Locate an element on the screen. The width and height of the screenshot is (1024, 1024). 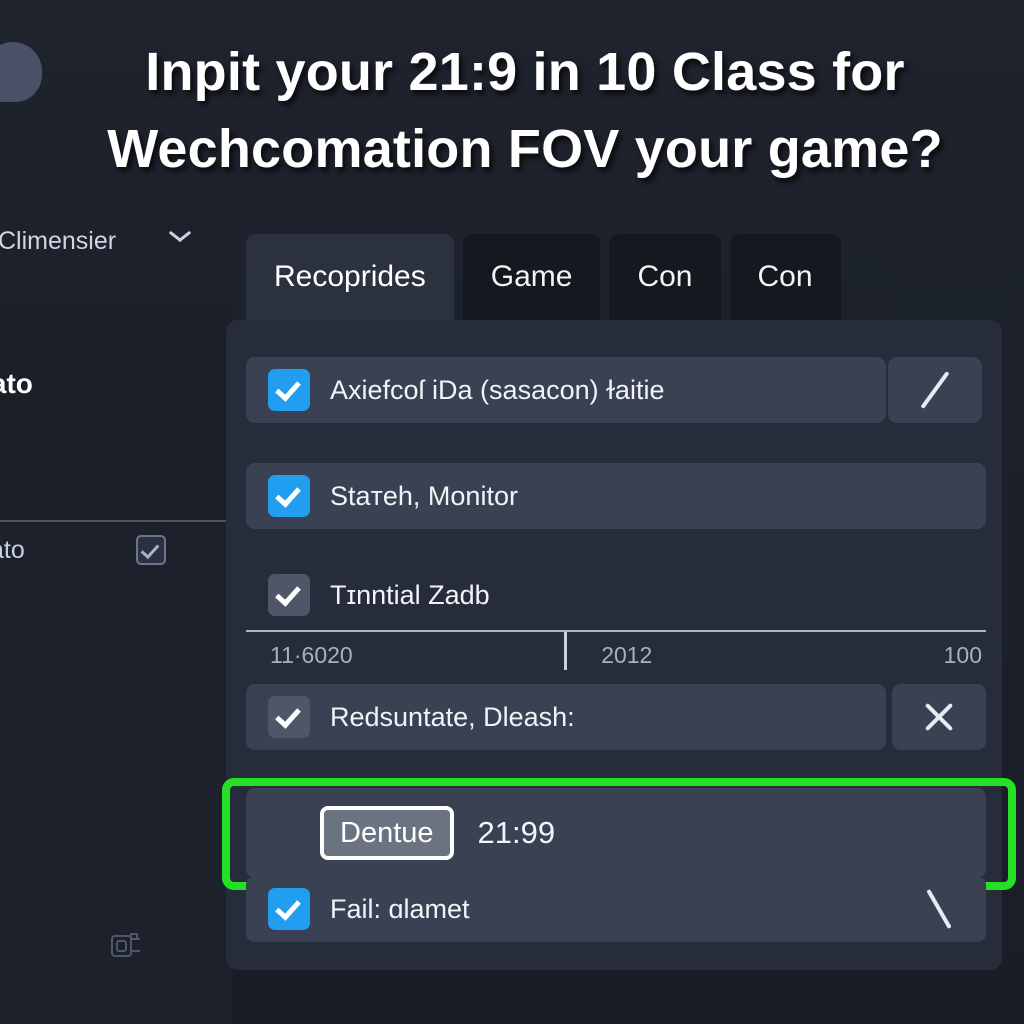
tab-bar: Recoprides Game Con Con is located at coordinates (543, 277).